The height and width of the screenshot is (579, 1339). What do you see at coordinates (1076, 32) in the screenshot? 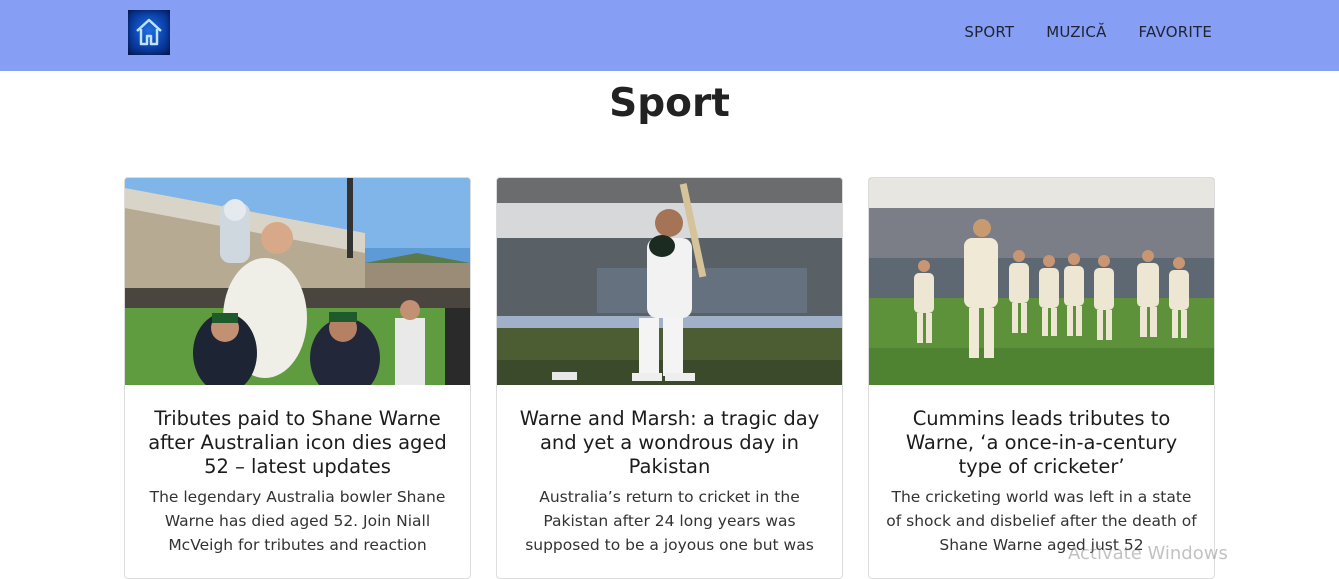
I see `nav-link-muzica: MUZICĂ` at bounding box center [1076, 32].